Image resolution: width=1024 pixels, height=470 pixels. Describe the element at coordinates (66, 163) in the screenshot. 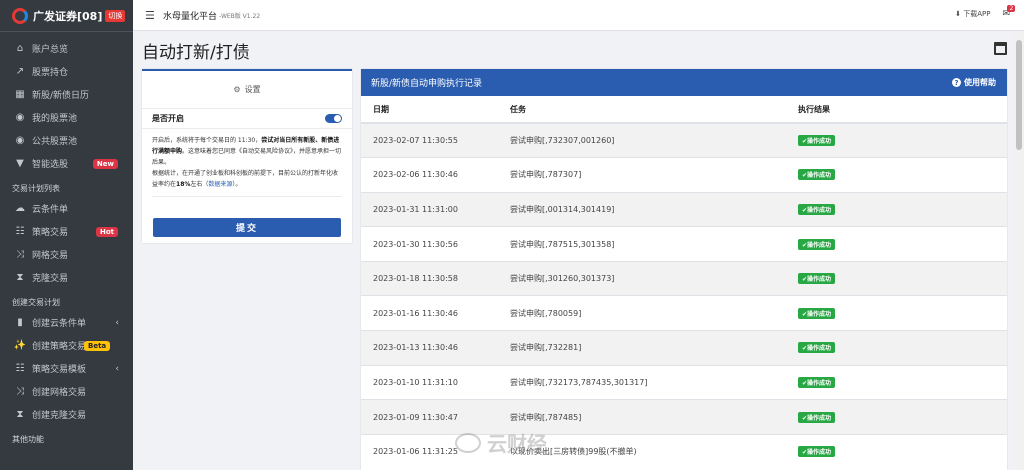

I see `sidebar-item: ▼ 智能选股 New` at that location.